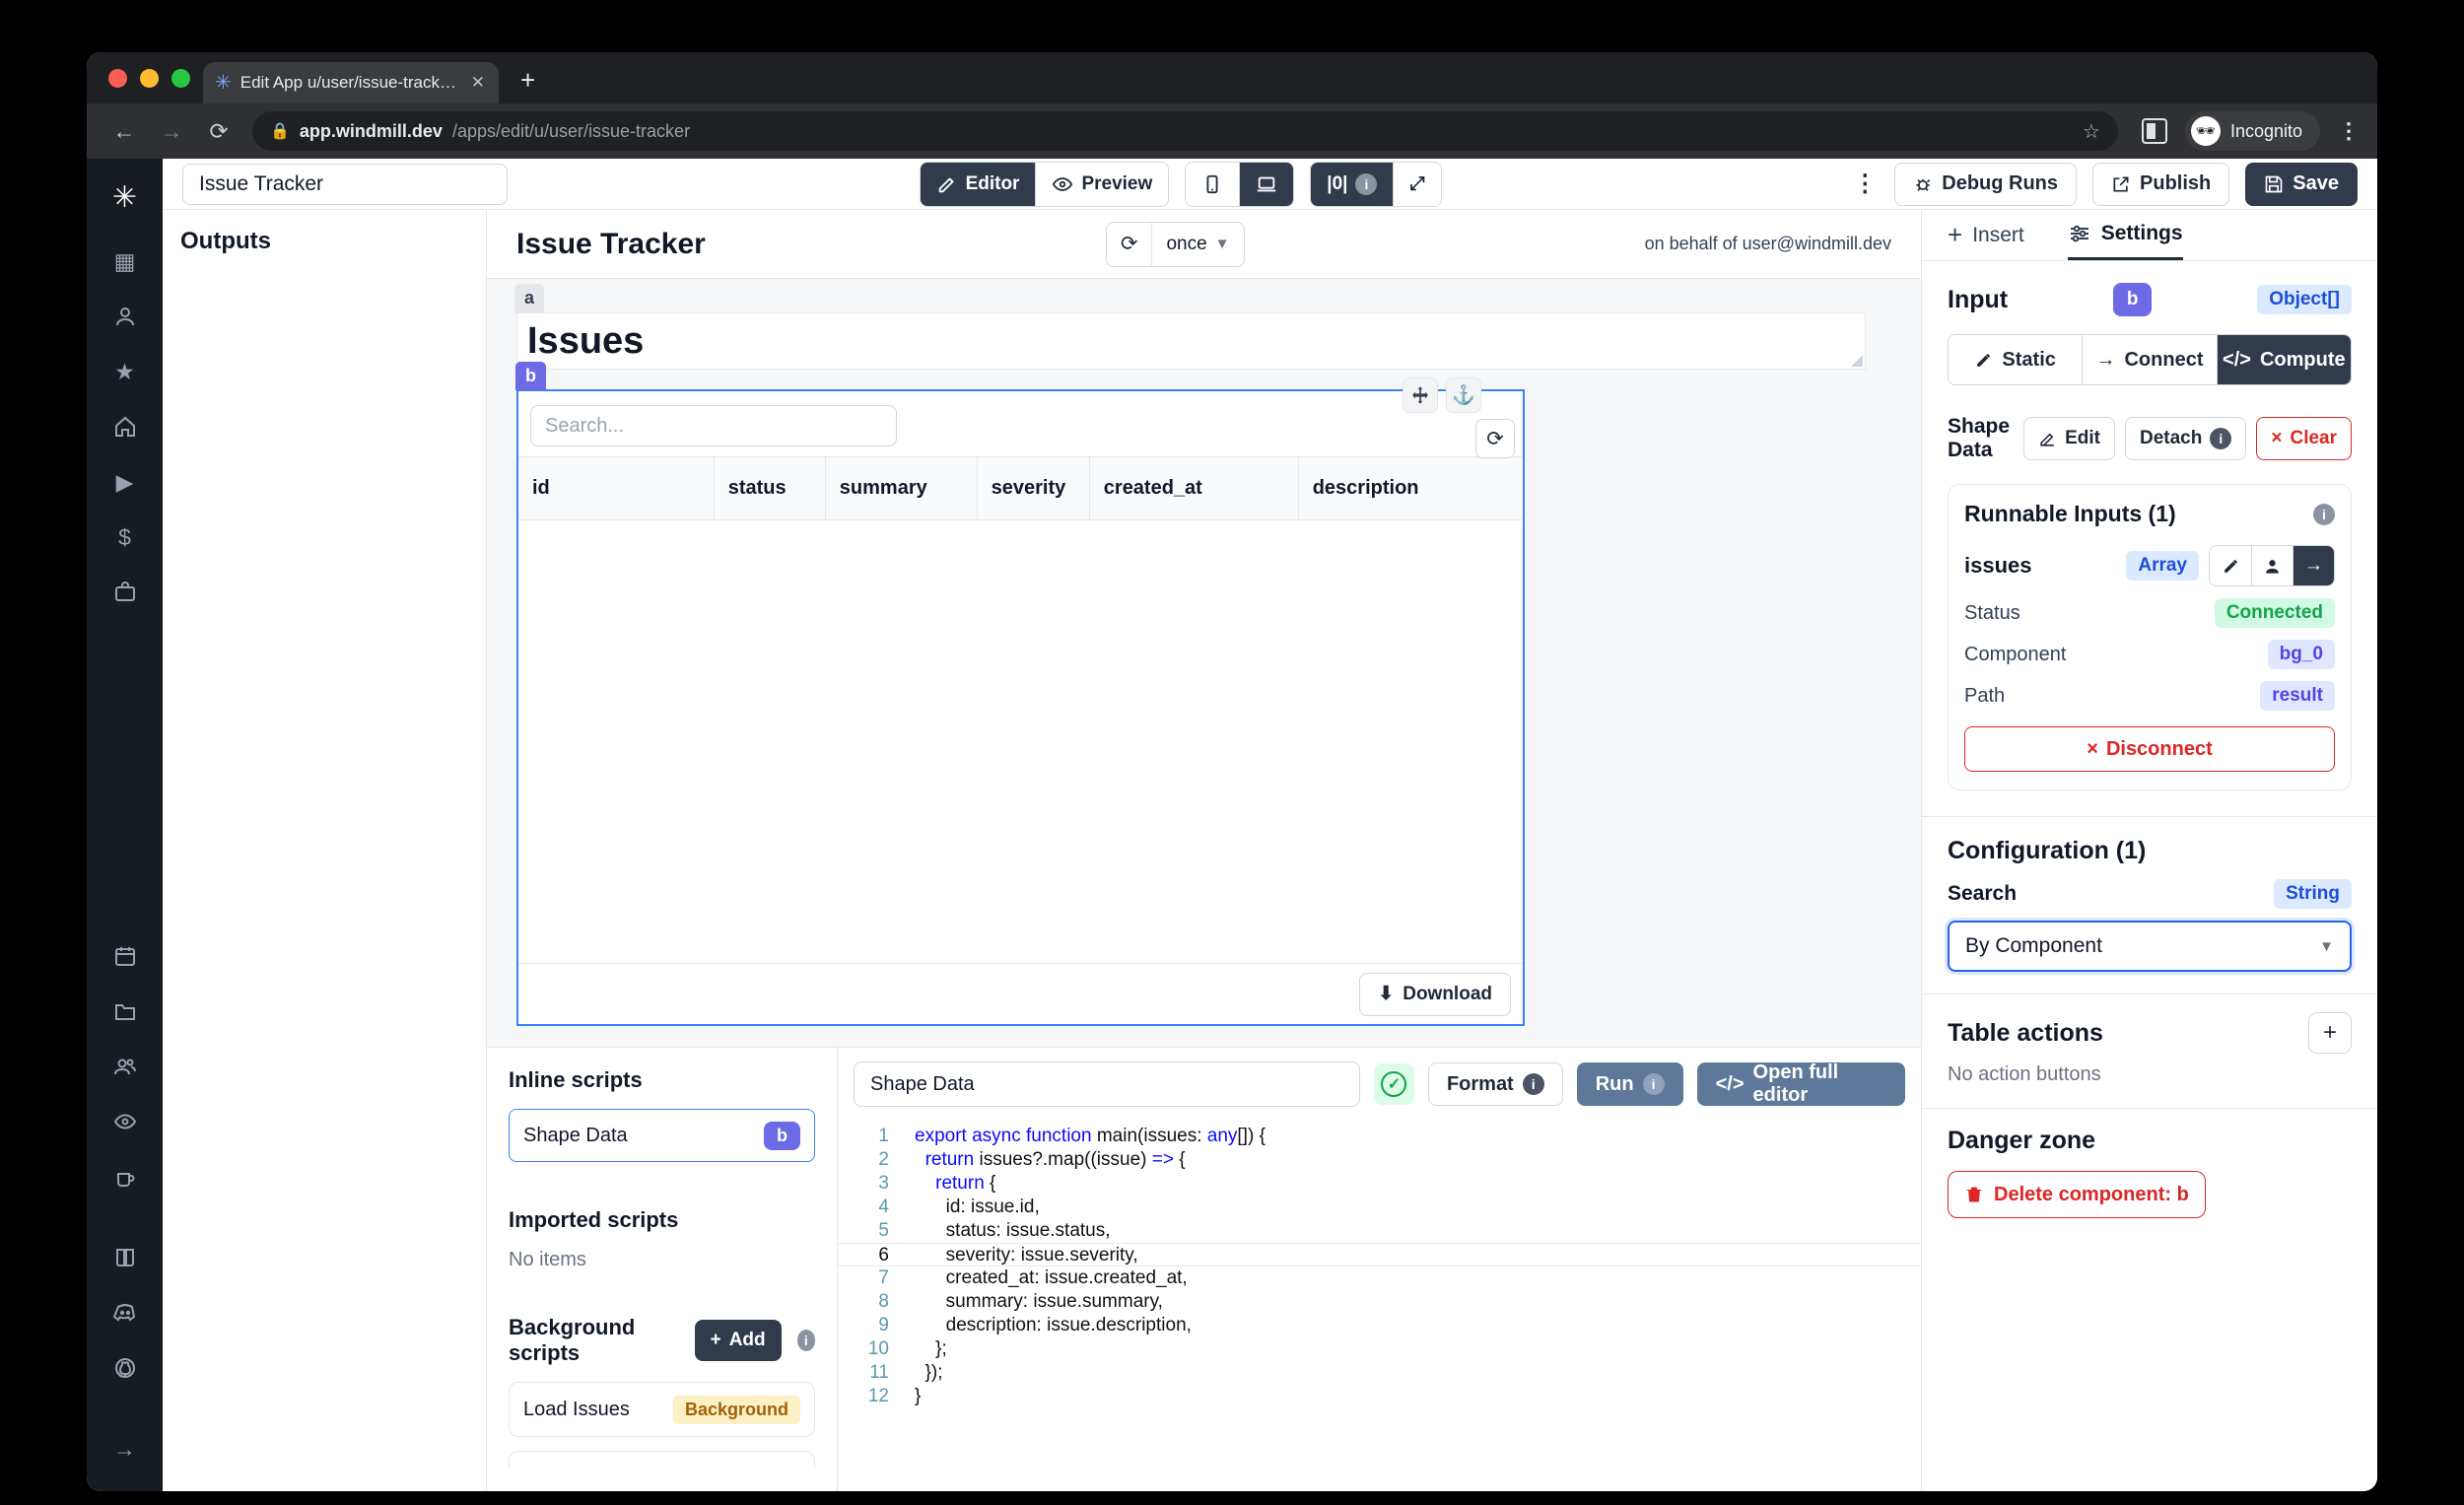 The image size is (2464, 1505). I want to click on run-button: Run i, so click(1629, 1084).